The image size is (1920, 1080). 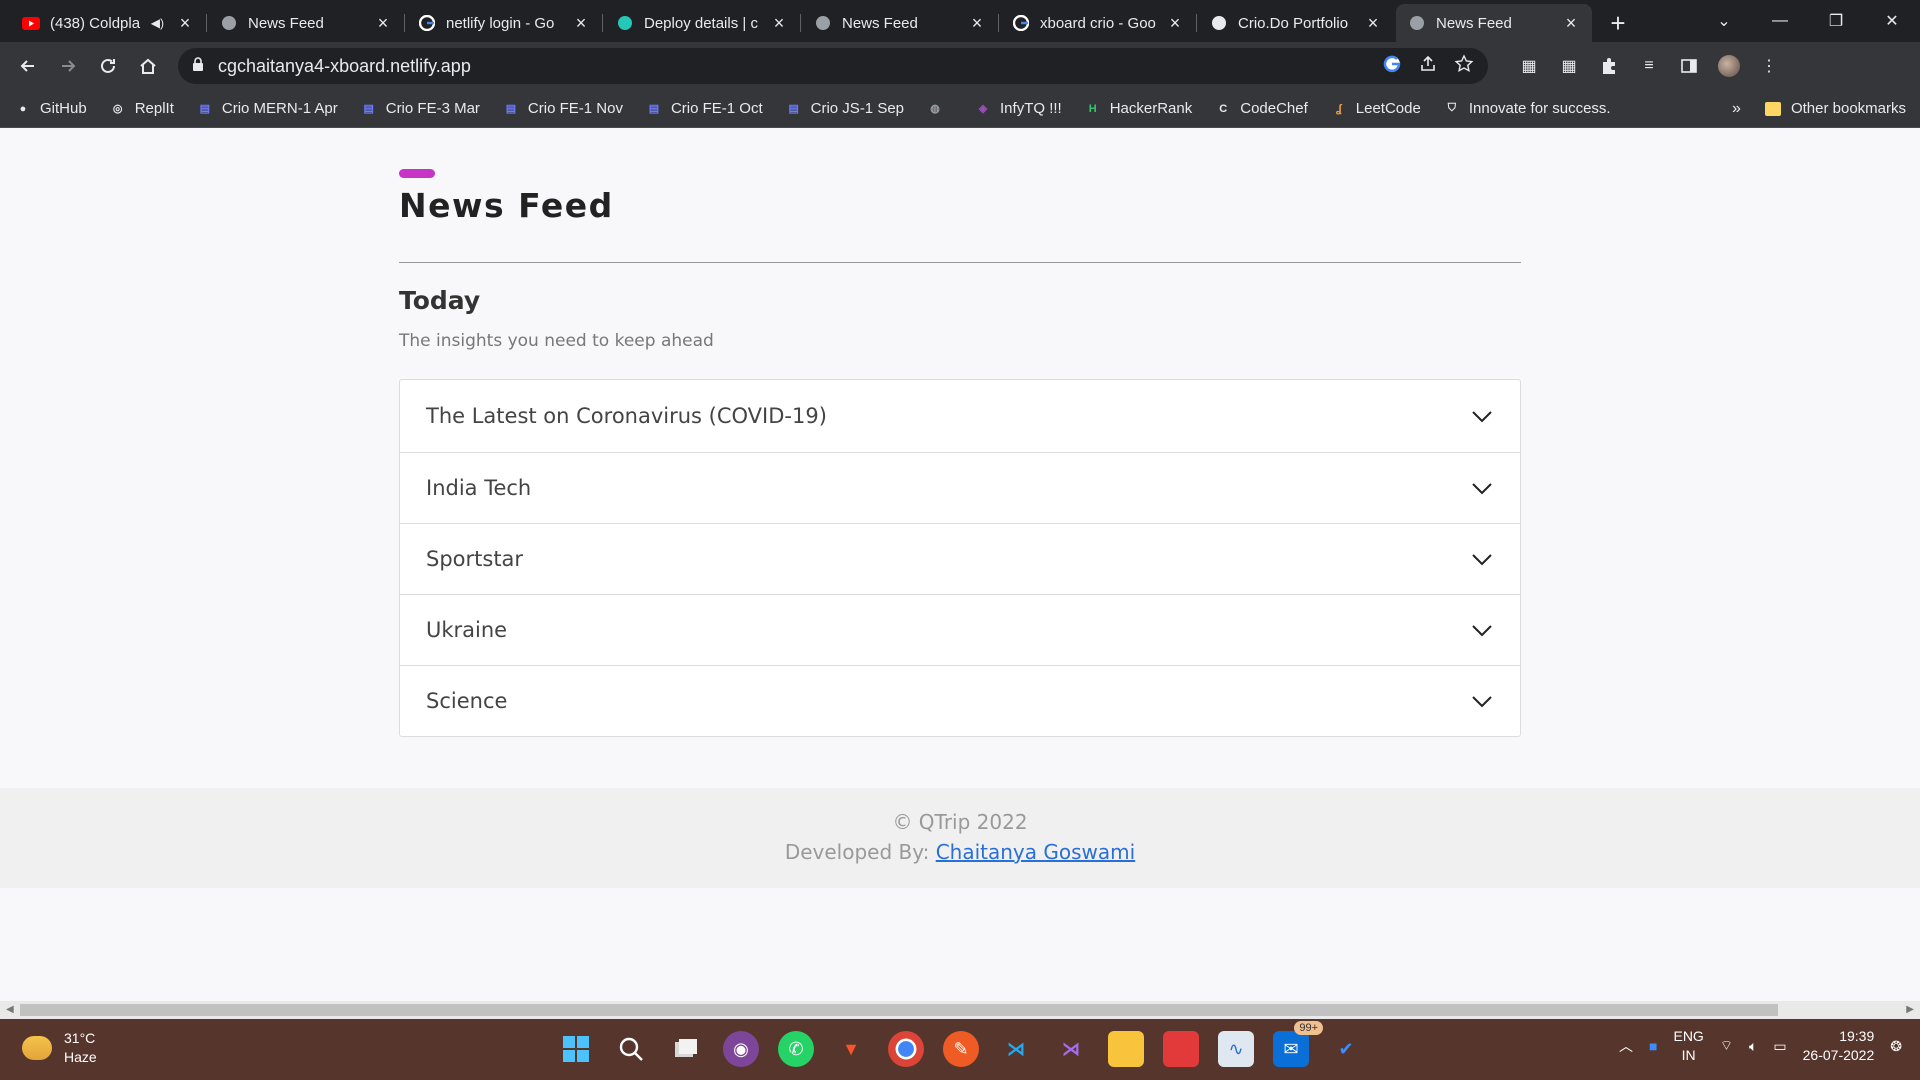 I want to click on google-lens-icon, so click(x=1392, y=66).